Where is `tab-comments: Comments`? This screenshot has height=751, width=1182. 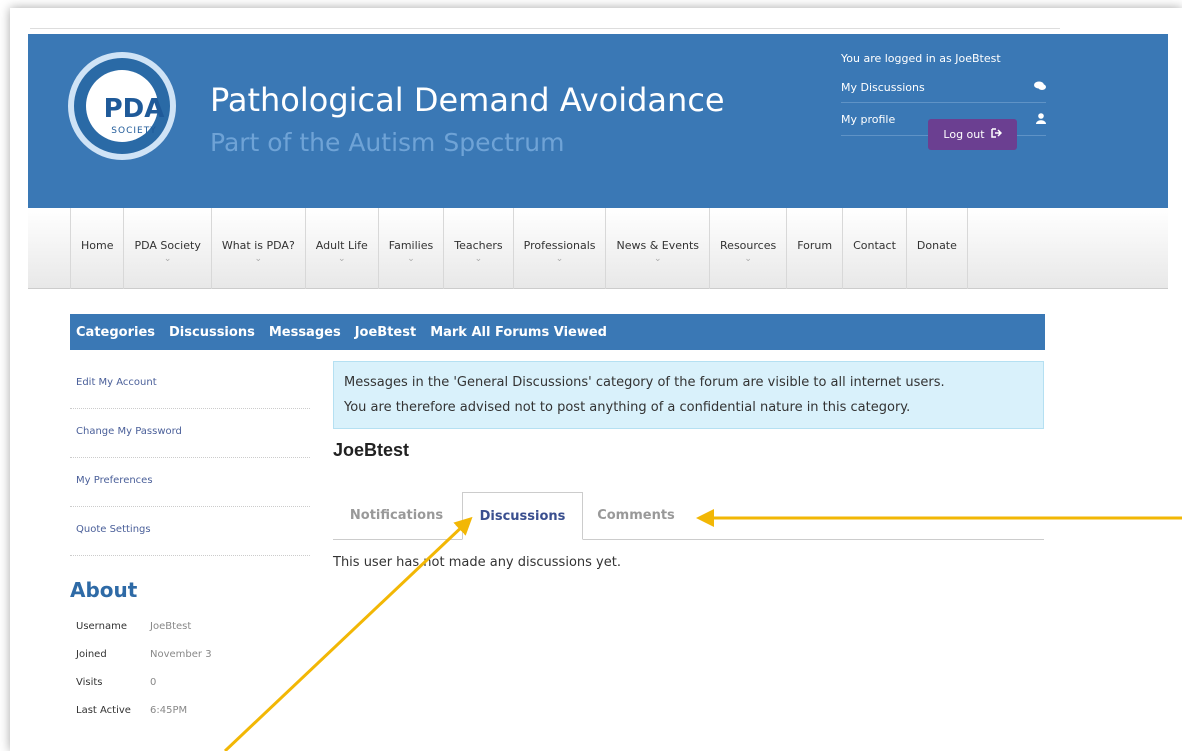 tab-comments: Comments is located at coordinates (636, 516).